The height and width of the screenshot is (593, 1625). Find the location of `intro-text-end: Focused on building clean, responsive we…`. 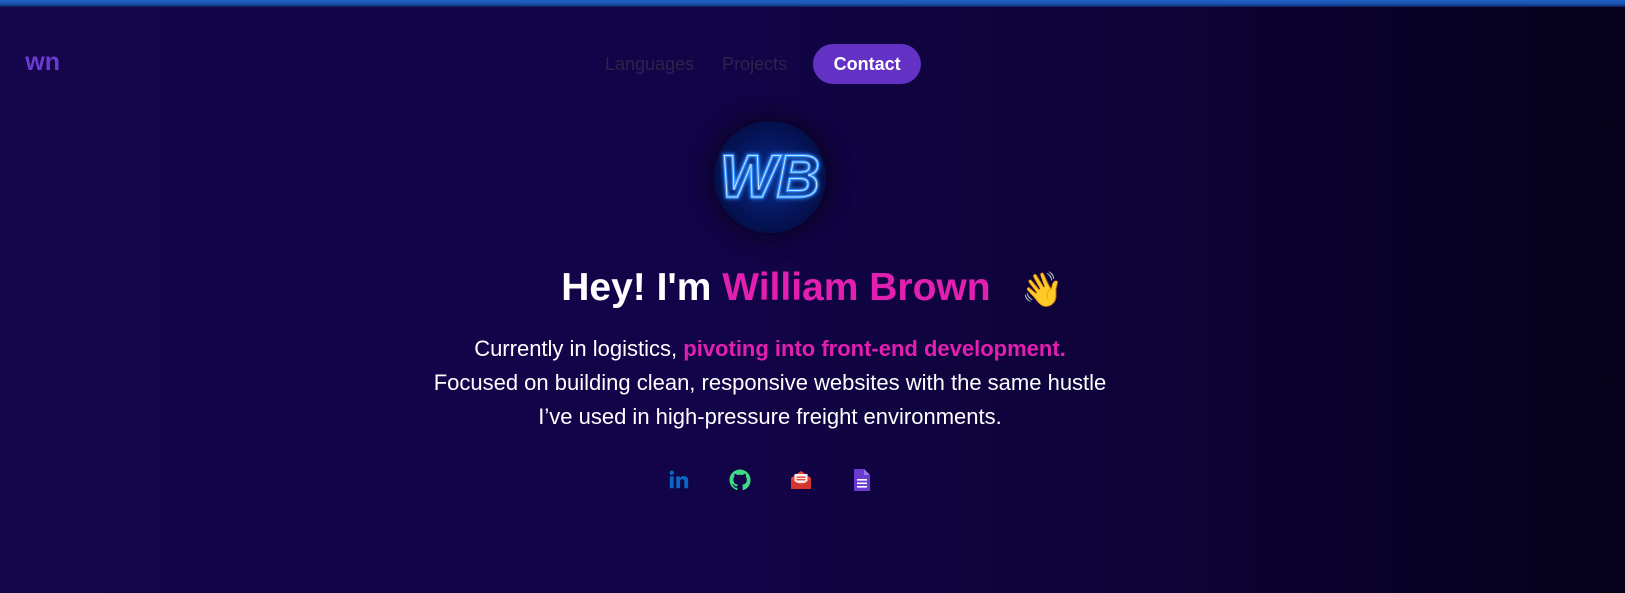

intro-text-end: Focused on building clean, responsive we… is located at coordinates (770, 399).